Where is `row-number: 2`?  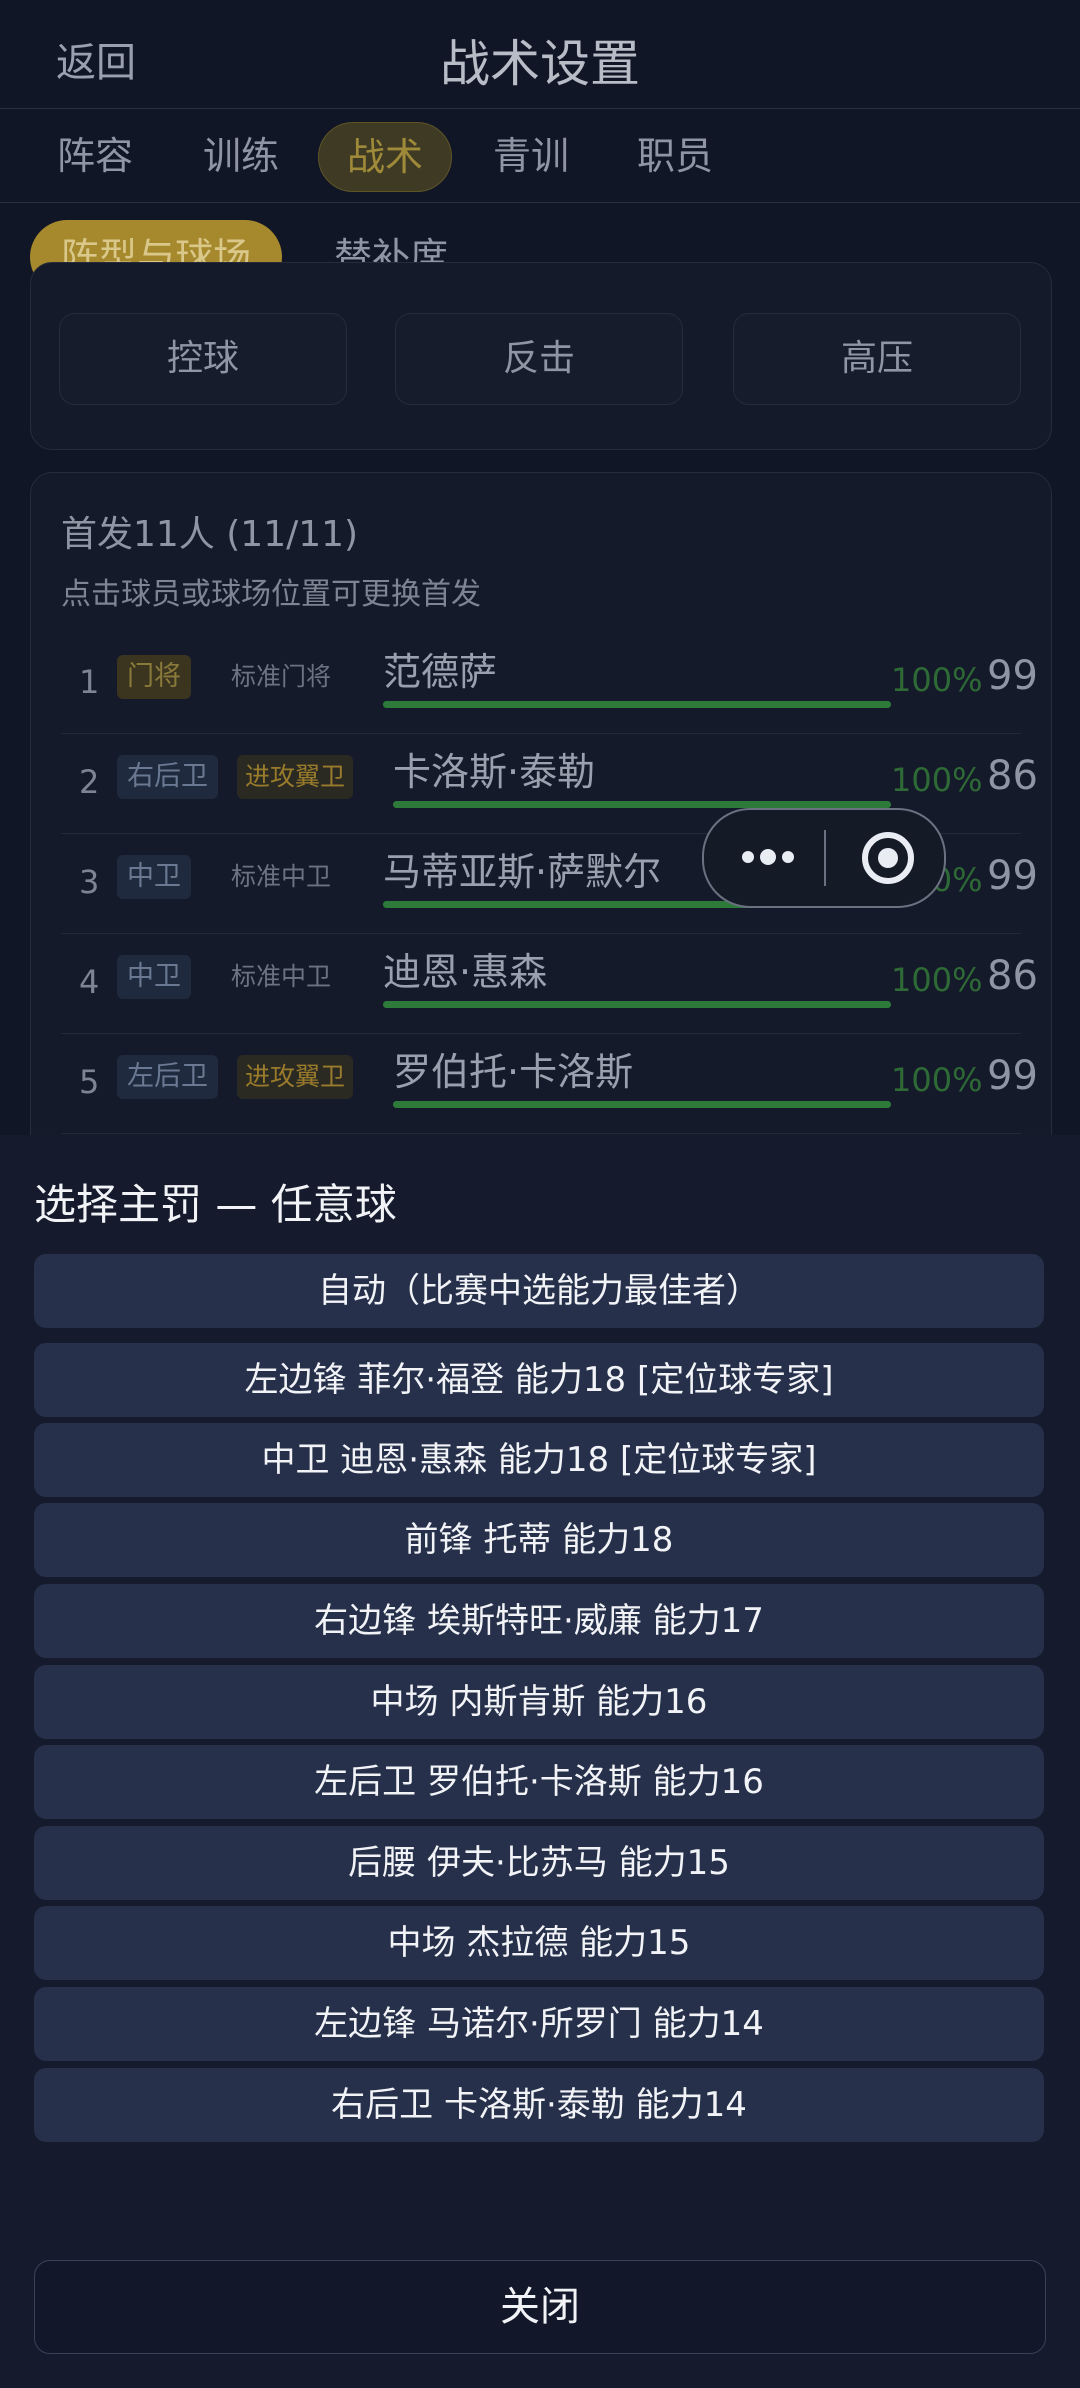
row-number: 2 is located at coordinates (89, 782).